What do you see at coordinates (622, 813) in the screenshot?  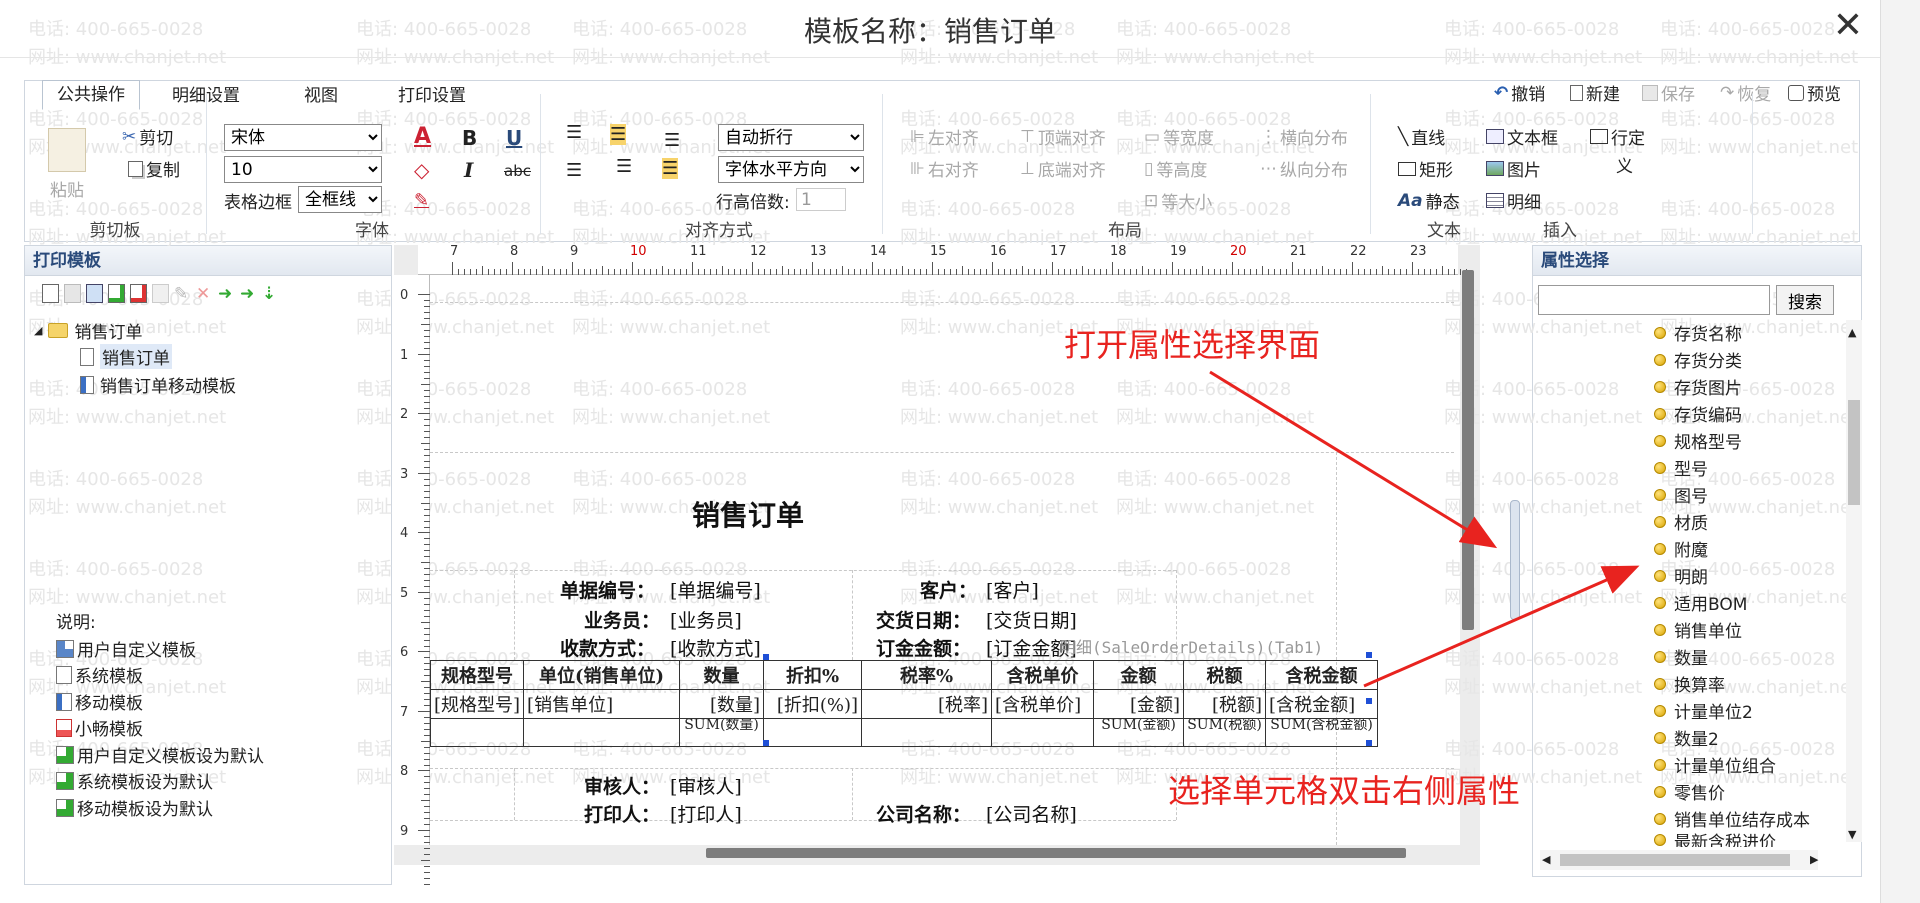 I see `printer-label: 打印人：` at bounding box center [622, 813].